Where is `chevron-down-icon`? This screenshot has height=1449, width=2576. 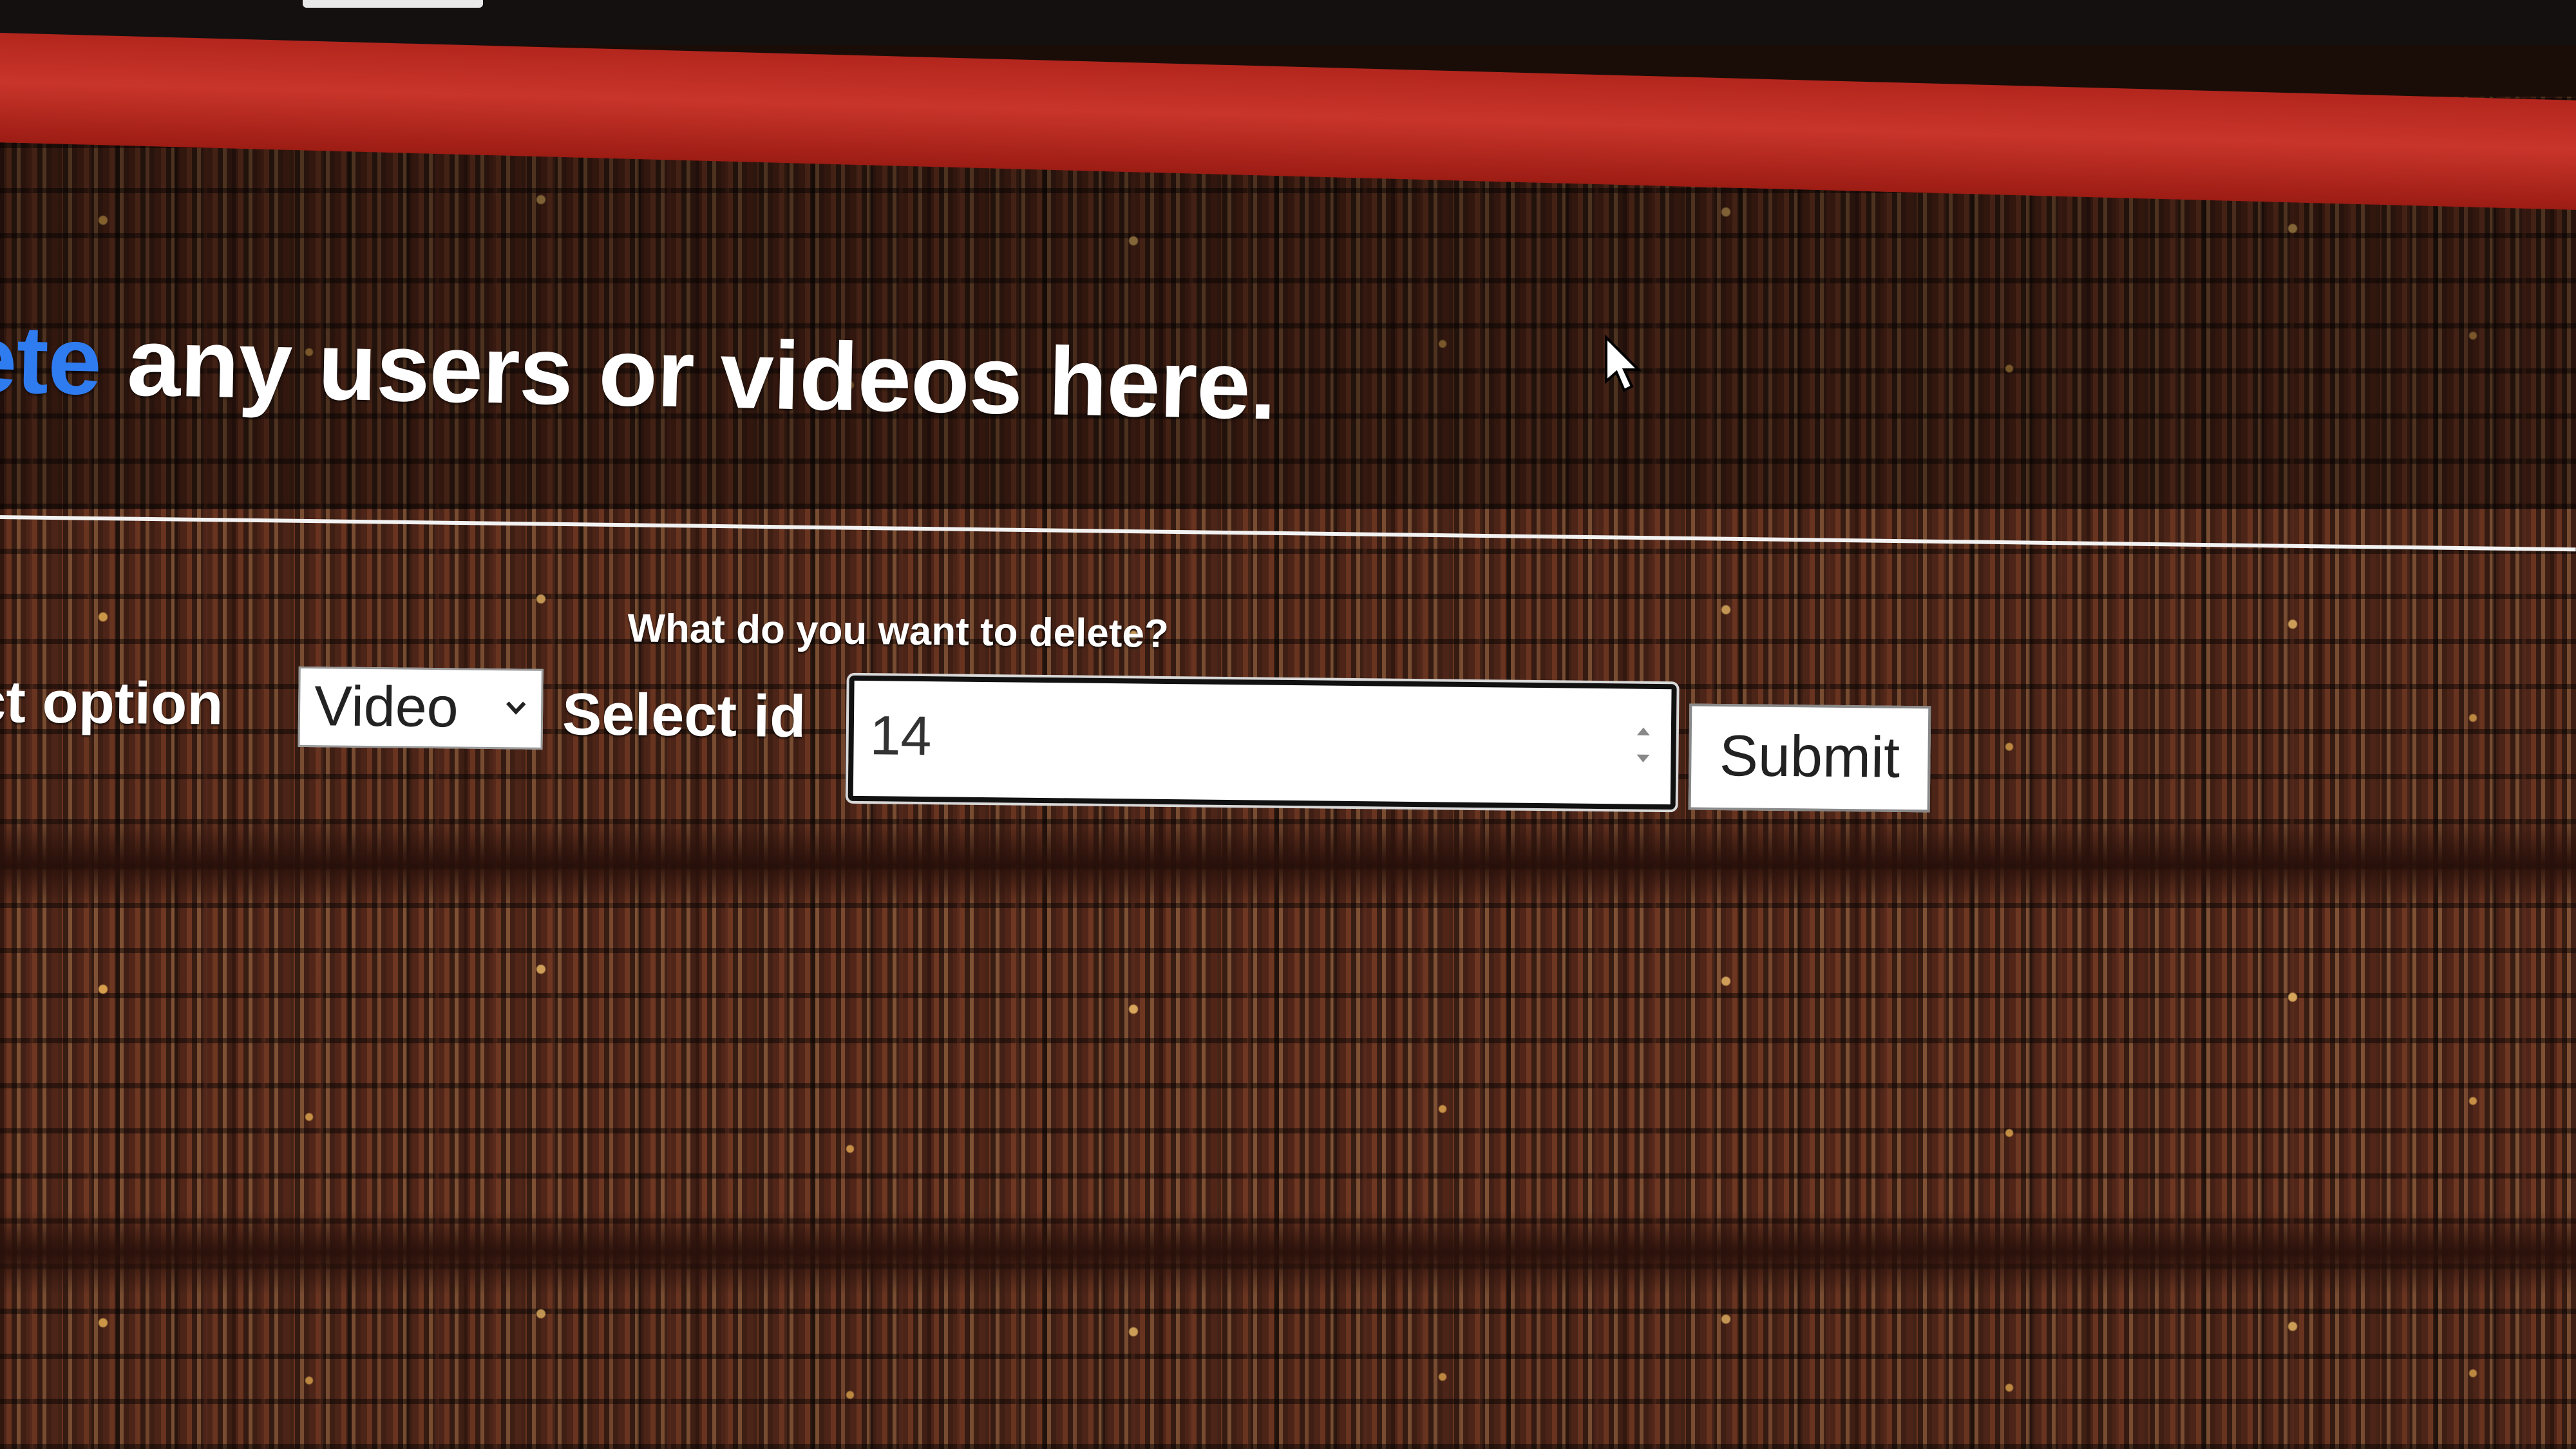 chevron-down-icon is located at coordinates (515, 720).